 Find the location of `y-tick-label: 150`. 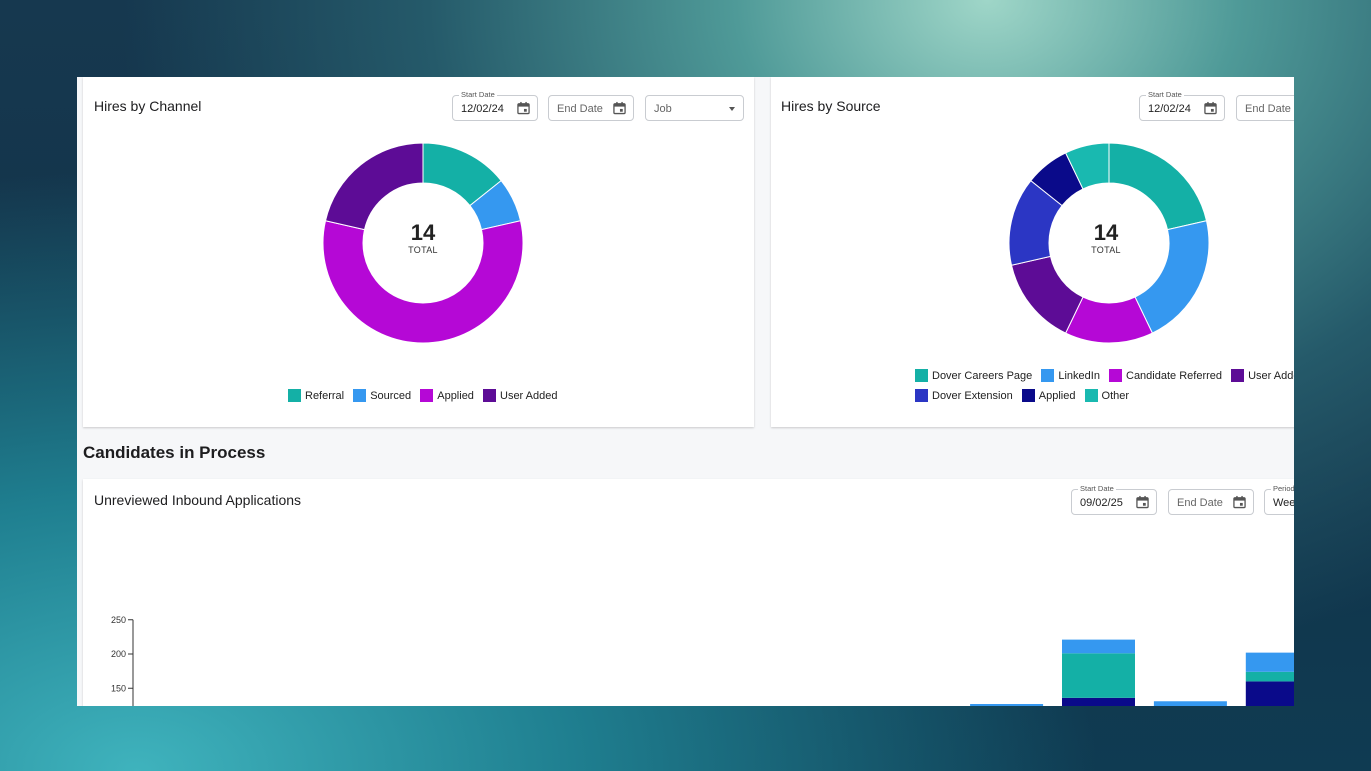

y-tick-label: 150 is located at coordinates (118, 688).